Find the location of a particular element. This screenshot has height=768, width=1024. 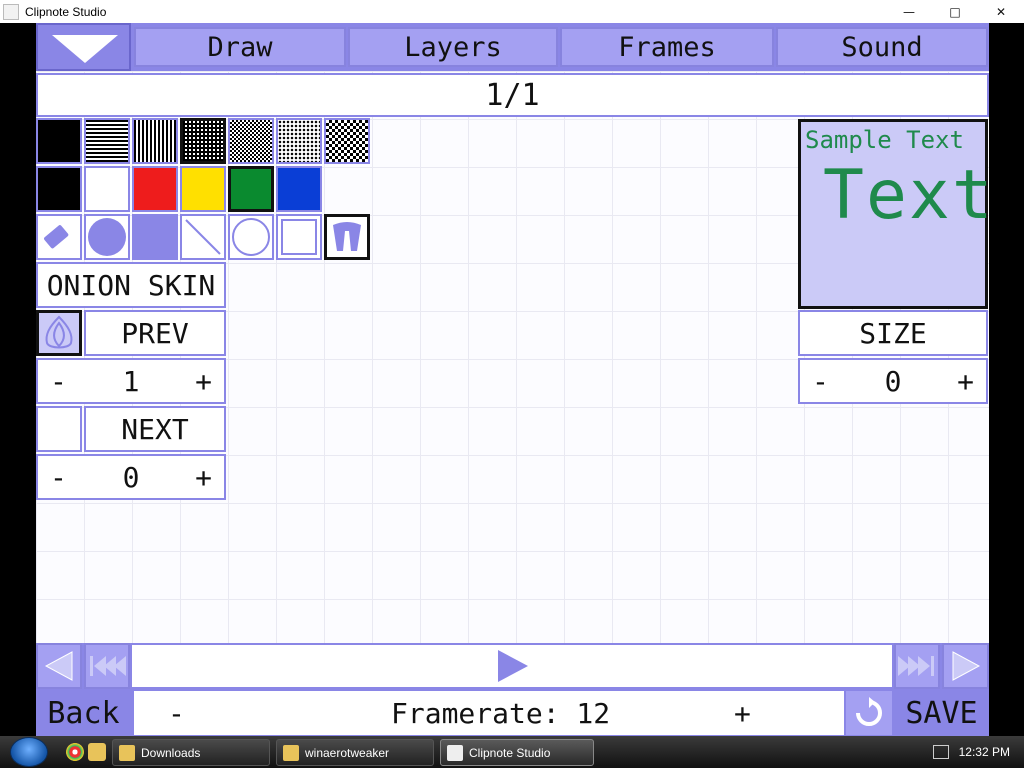

playback-bar is located at coordinates (512, 666).